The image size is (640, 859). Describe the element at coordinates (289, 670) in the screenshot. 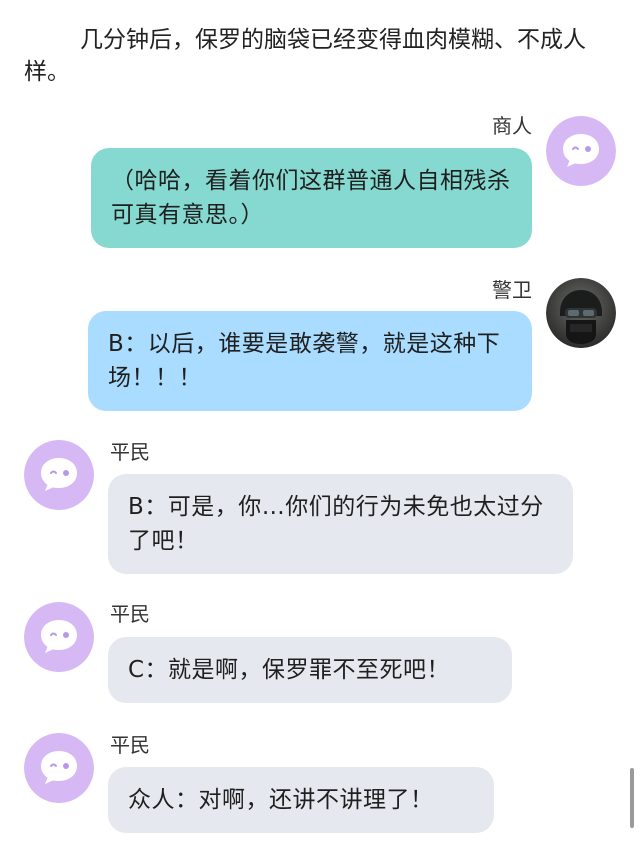

I see `message-text: C：就是啊，保罗罪不至死吧！` at that location.